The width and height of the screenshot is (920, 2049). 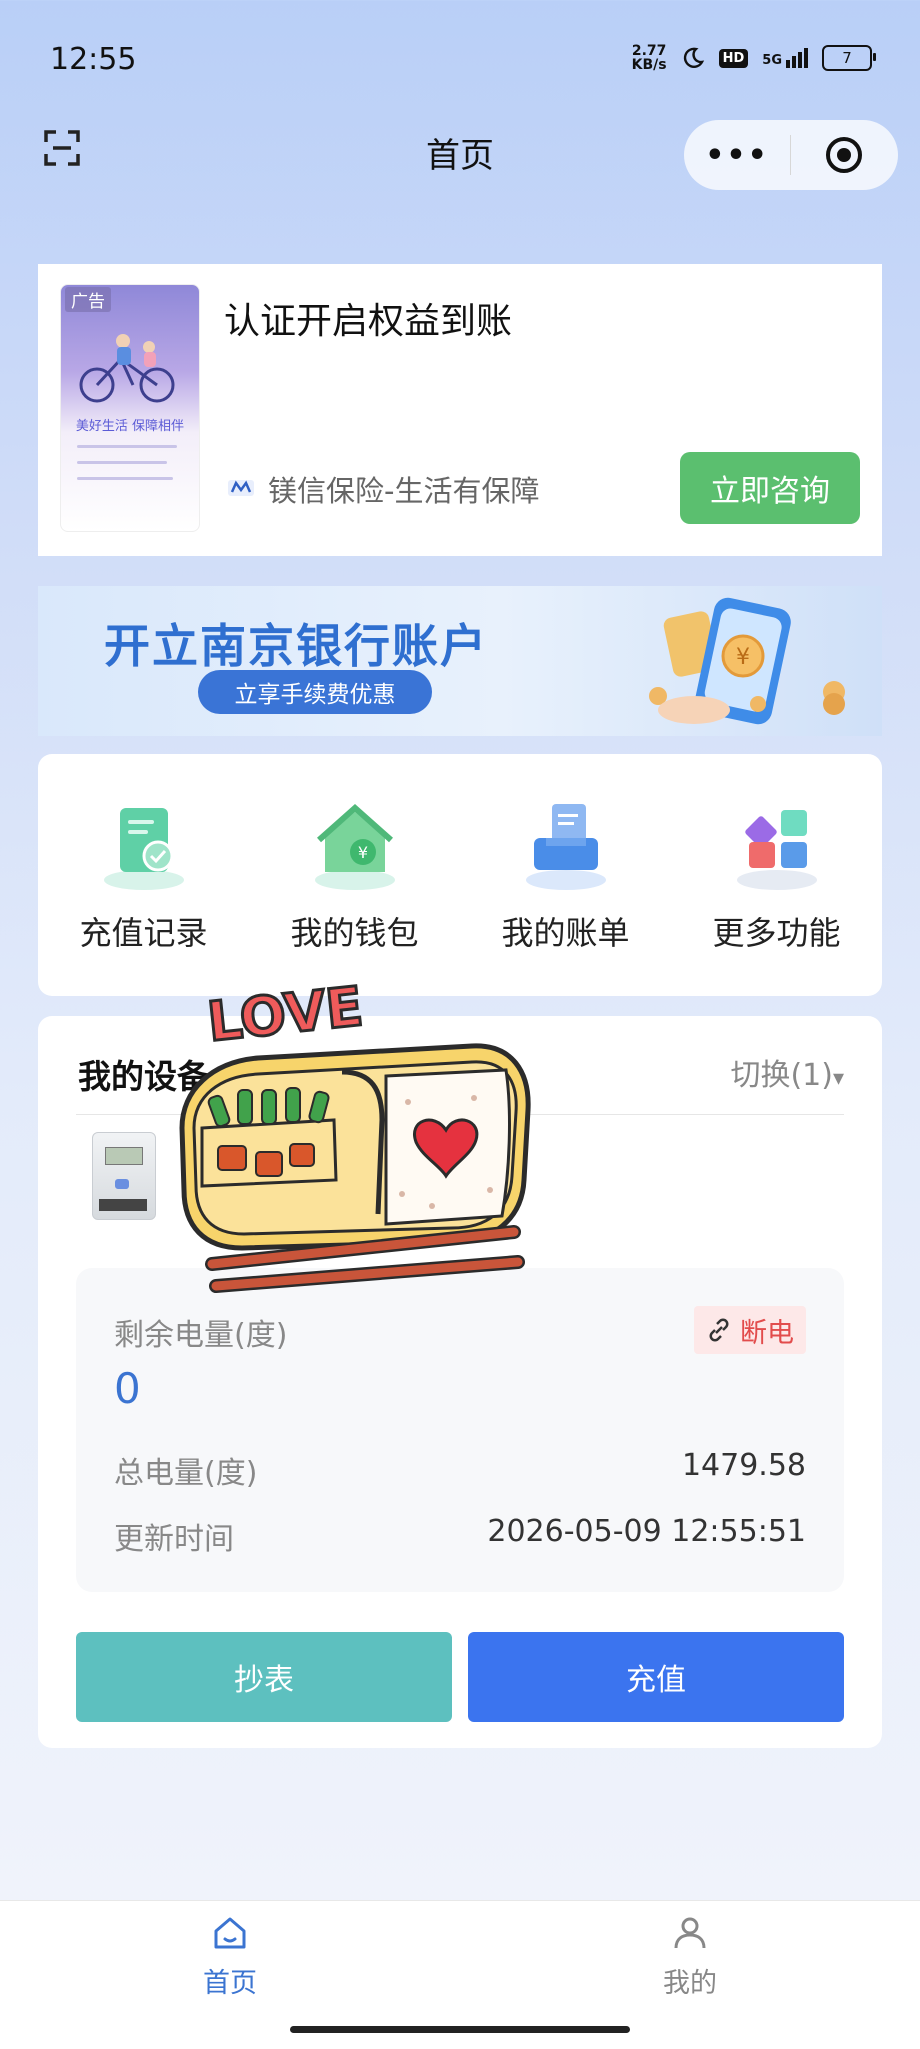 I want to click on link-broken-icon, so click(x=719, y=1330).